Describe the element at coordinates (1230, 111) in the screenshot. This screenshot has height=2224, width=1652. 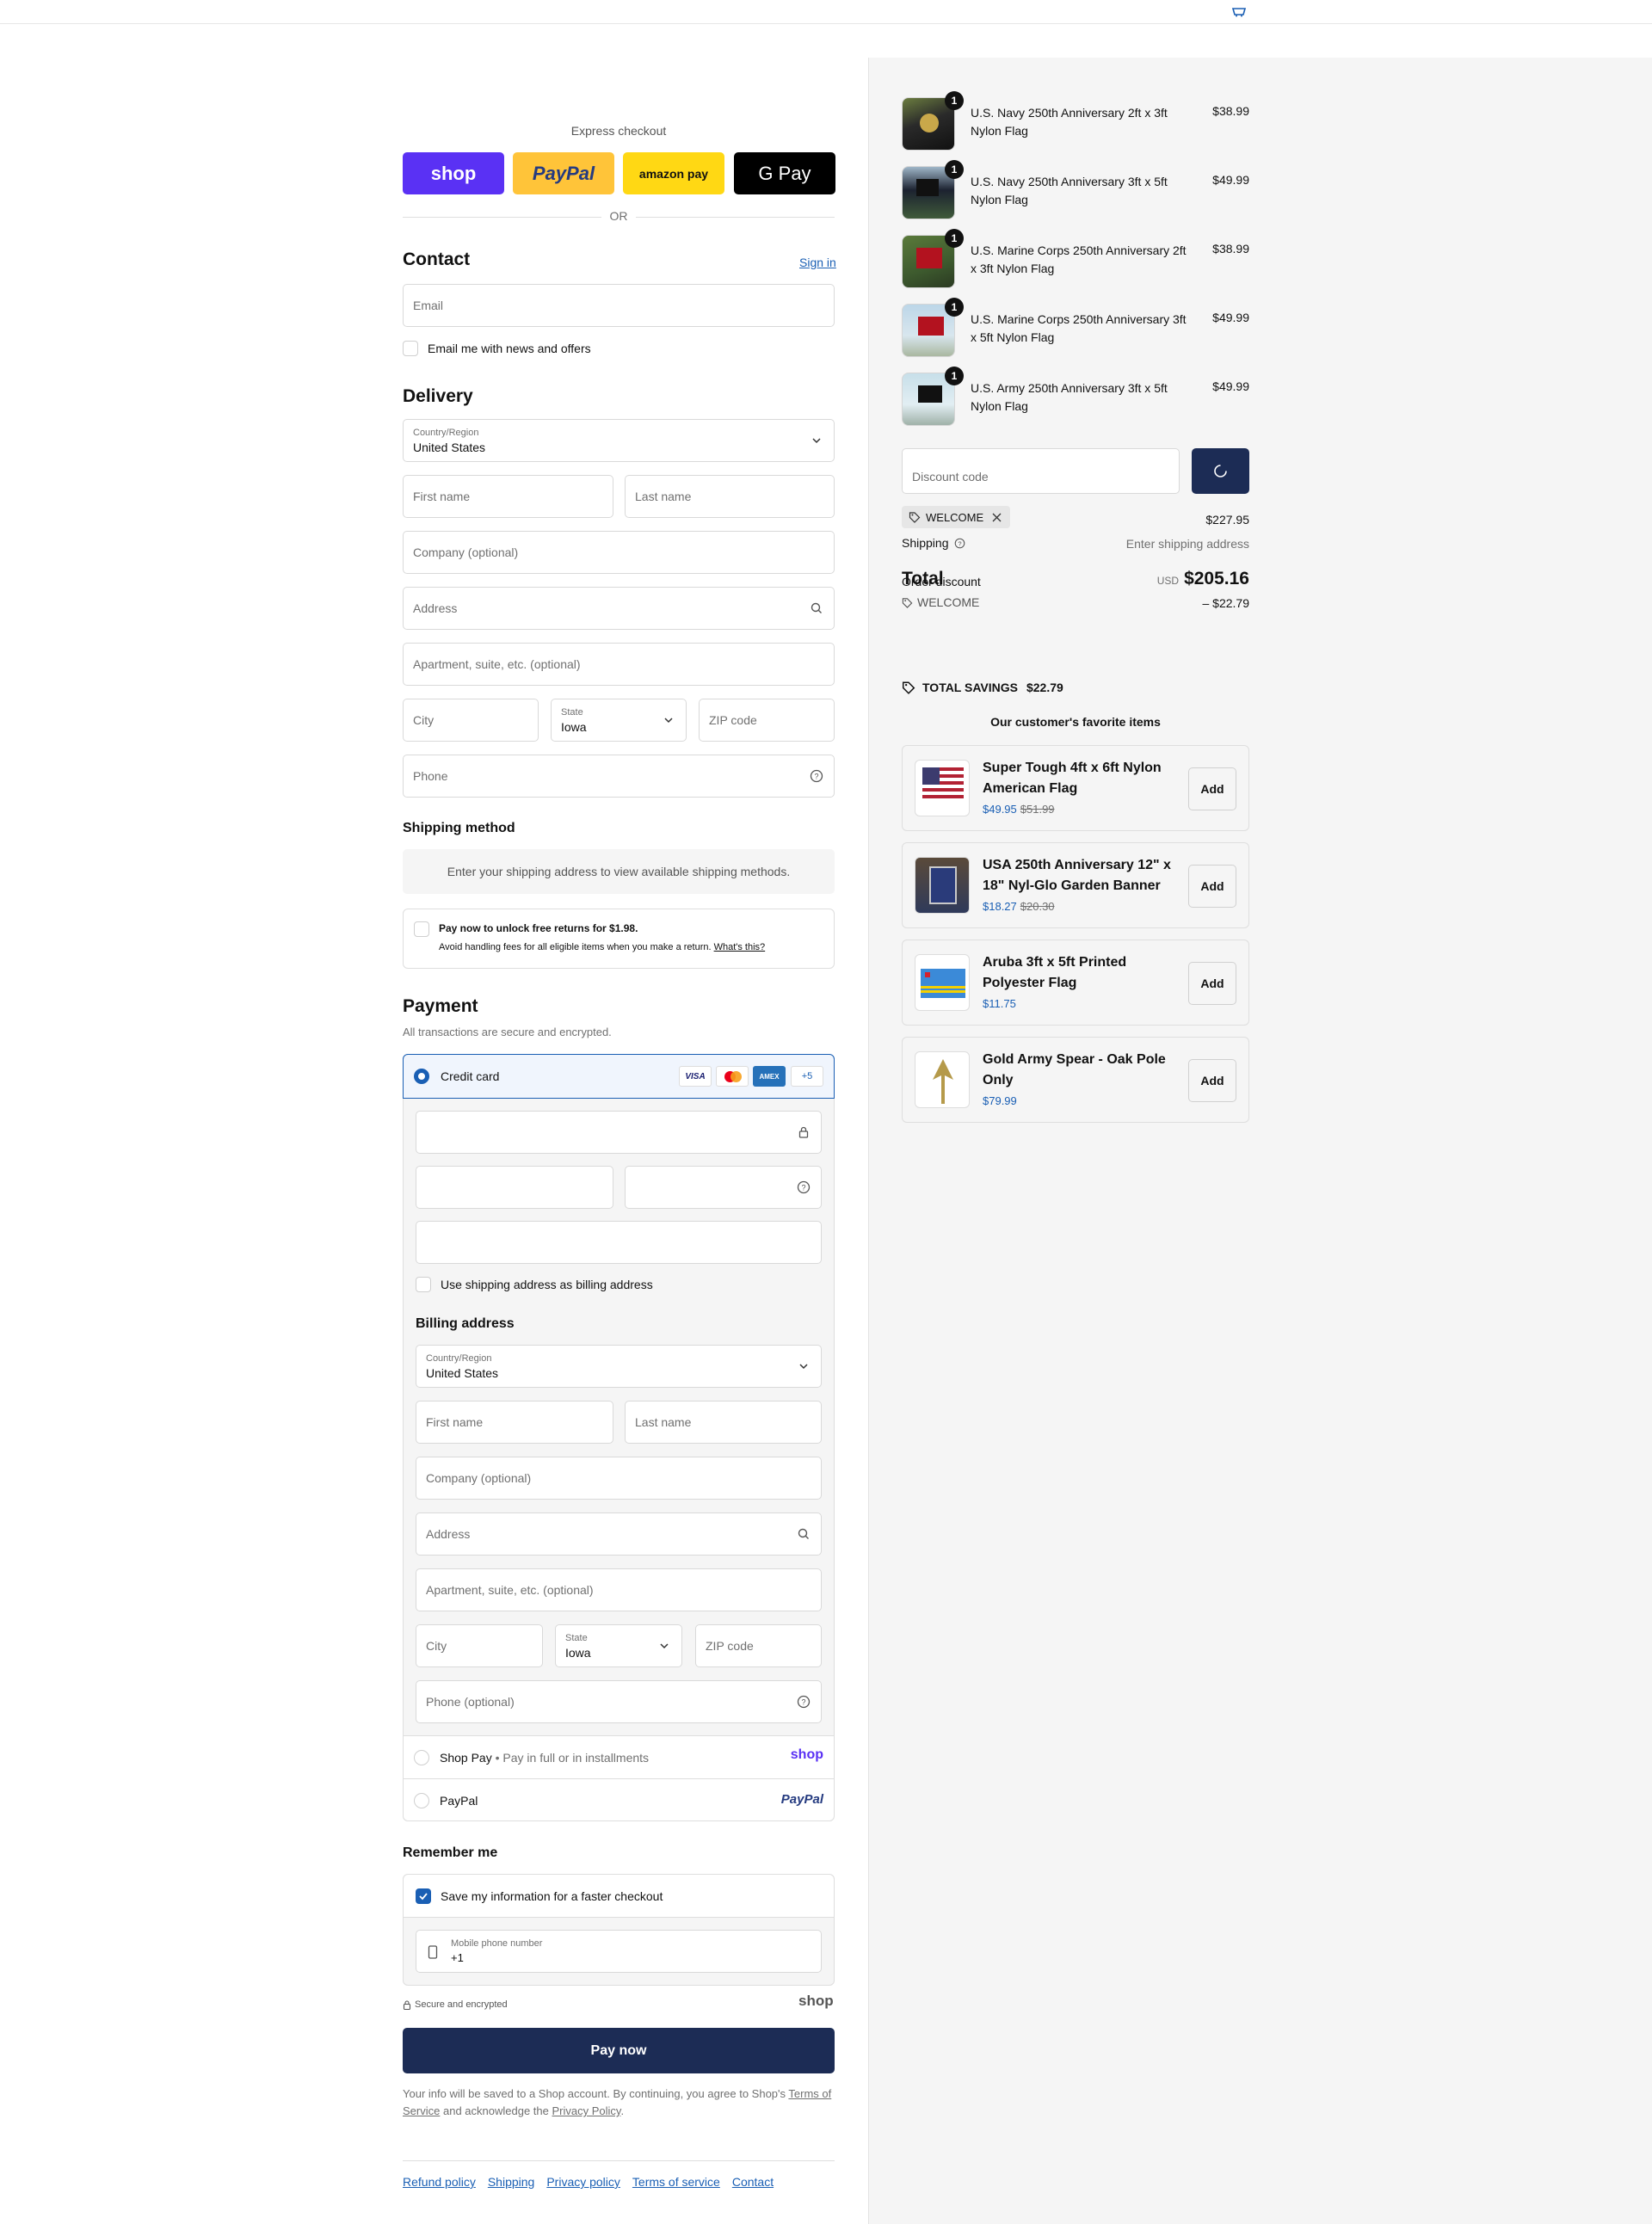
I see `cart-item-price: $38.99` at that location.